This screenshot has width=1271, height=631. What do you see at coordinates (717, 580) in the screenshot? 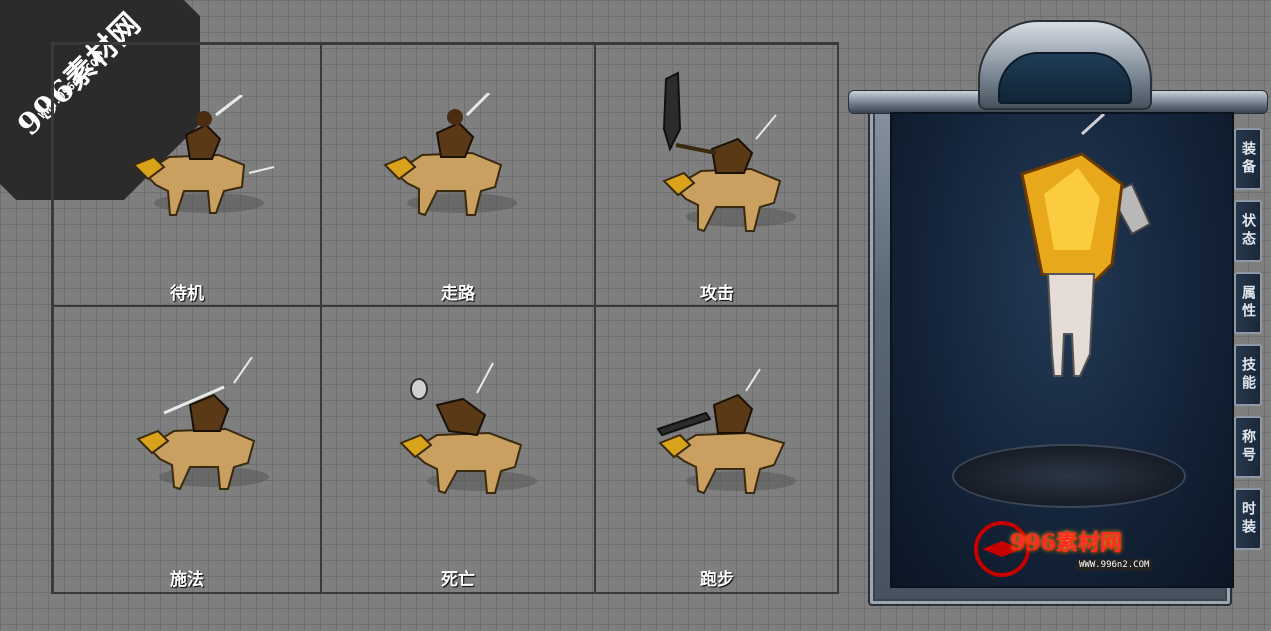
I see `animation-label: 跑步` at bounding box center [717, 580].